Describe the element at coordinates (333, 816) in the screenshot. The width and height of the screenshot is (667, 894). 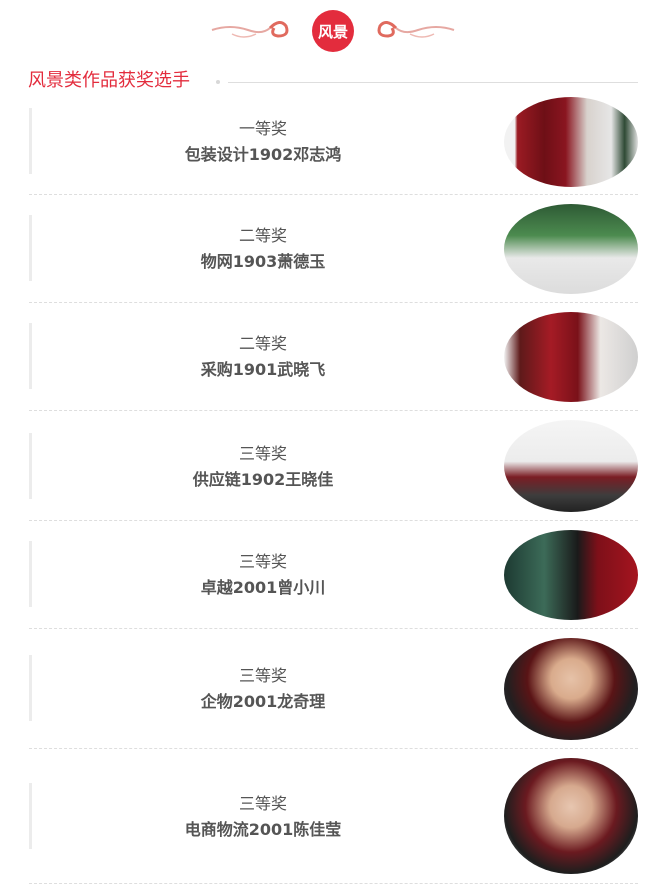
I see `list-item: 三等奖 电商物流2001陈佳莹` at that location.